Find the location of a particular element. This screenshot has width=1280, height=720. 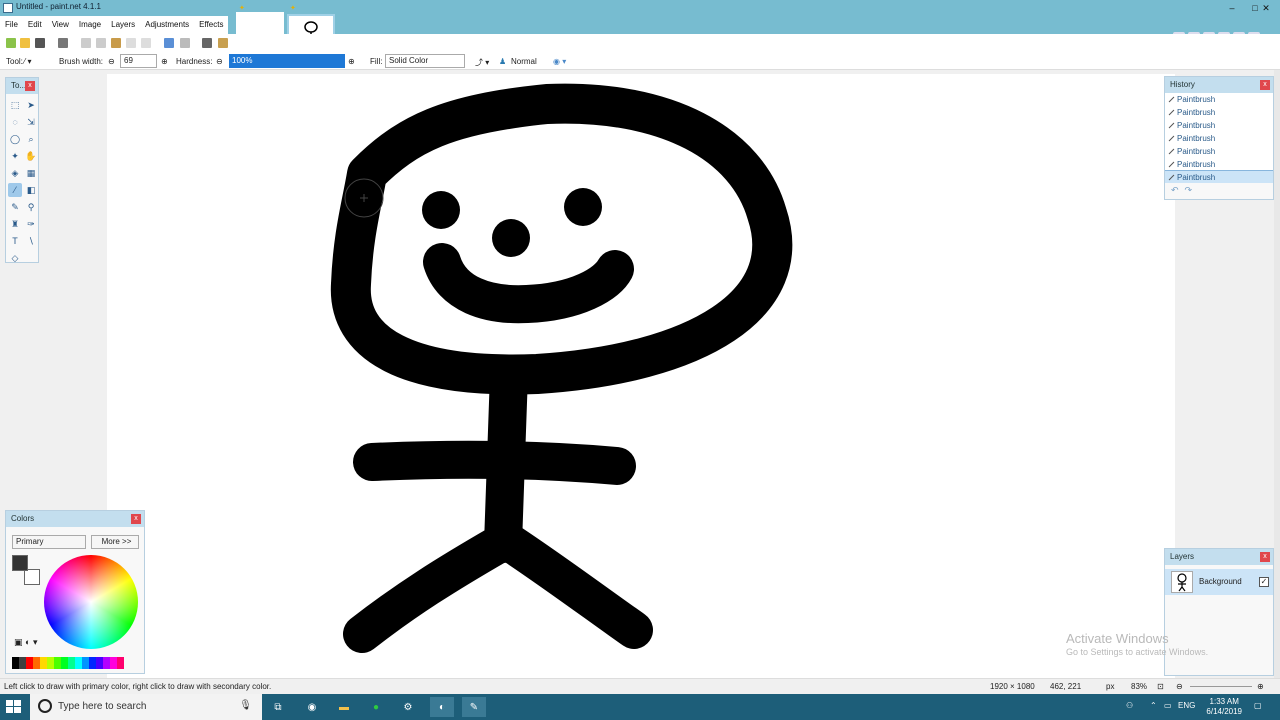

shapes-tool-icon: ◇ is located at coordinates (15, 258).